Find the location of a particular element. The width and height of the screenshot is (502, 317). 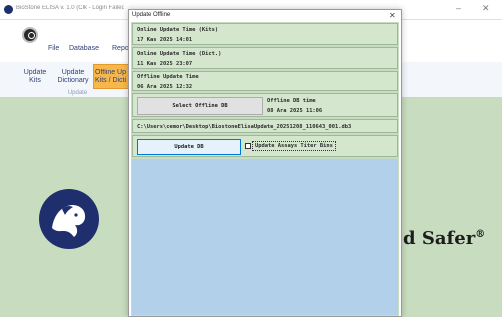

online-kits-value: 17 Kas 2025 14:01 is located at coordinates (165, 40).